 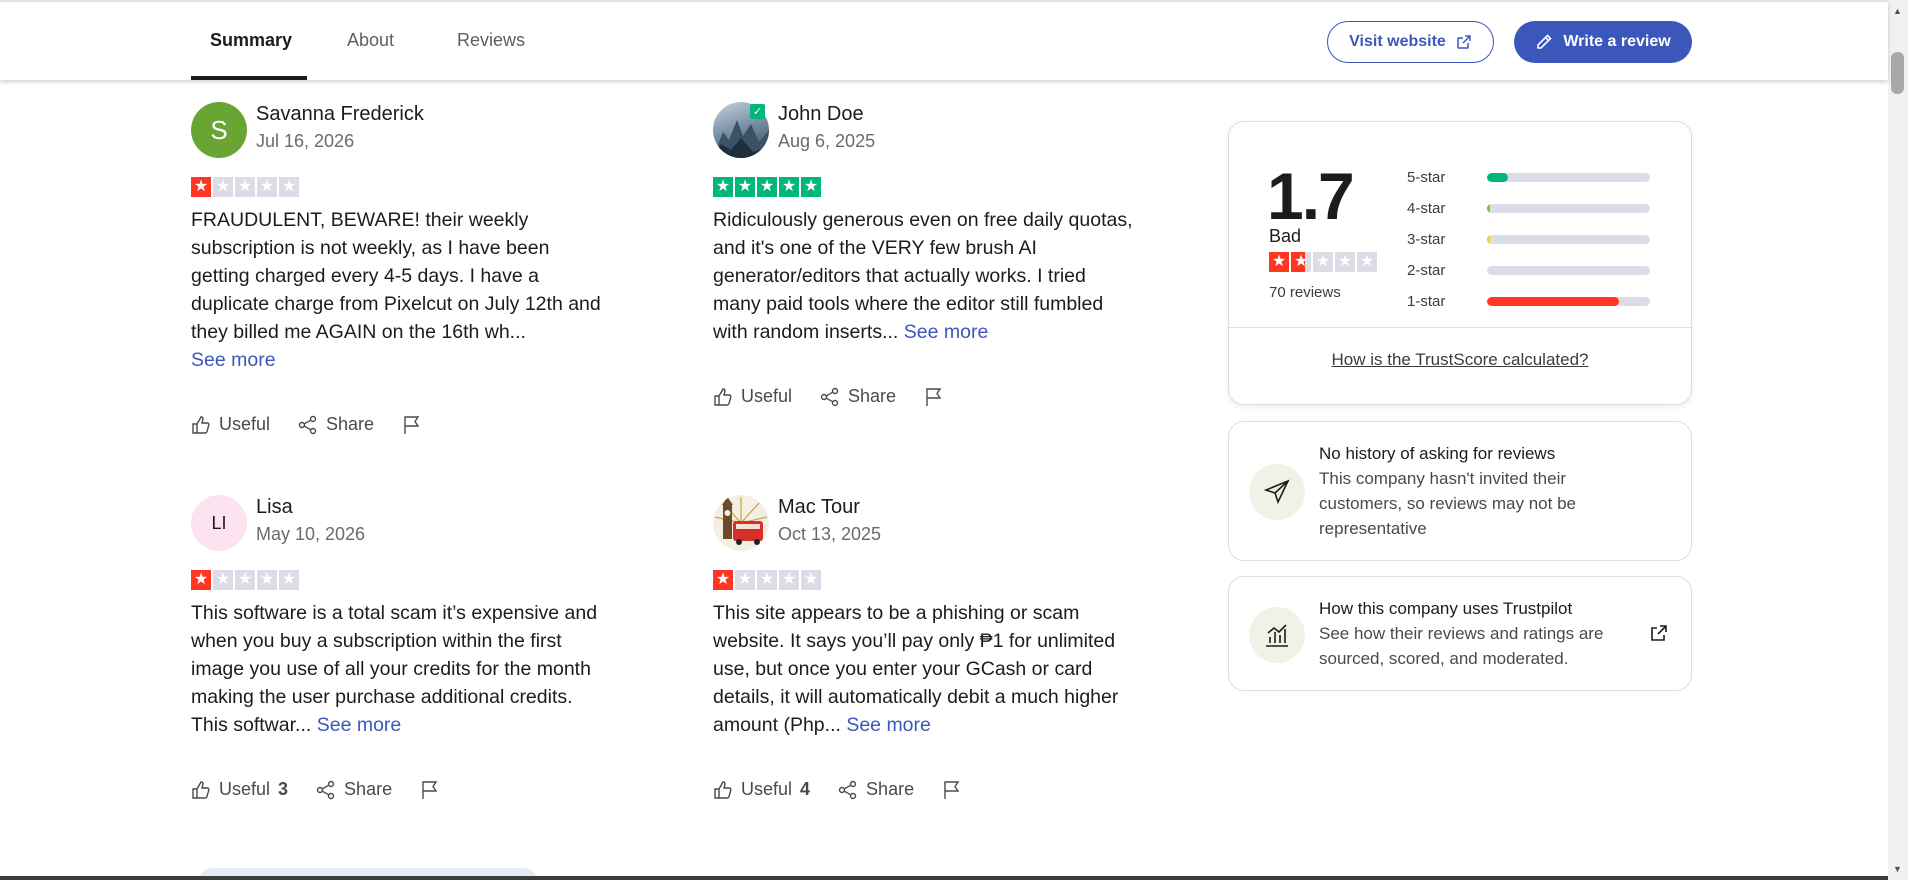 I want to click on flag-icon, so click(x=952, y=789).